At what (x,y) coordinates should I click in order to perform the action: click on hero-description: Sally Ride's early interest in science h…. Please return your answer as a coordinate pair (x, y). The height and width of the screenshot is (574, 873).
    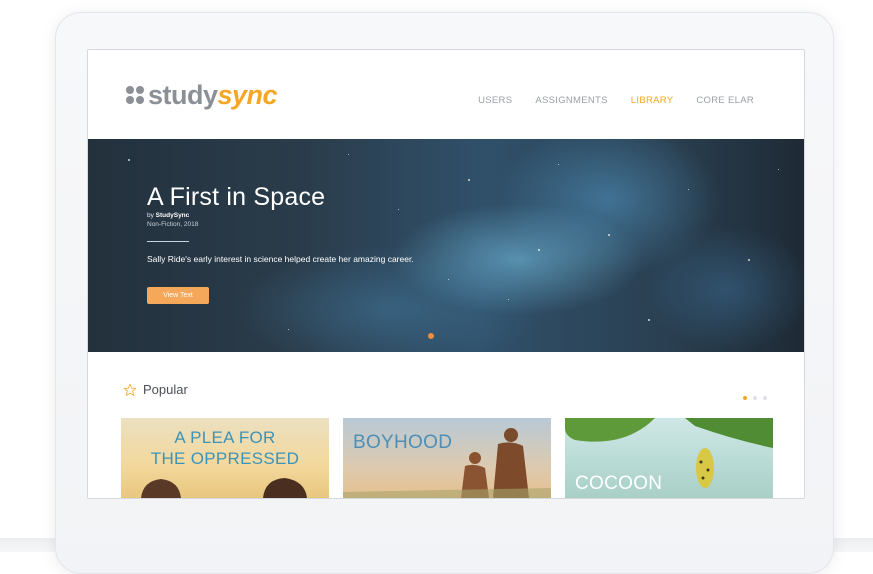
    Looking at the image, I should click on (280, 259).